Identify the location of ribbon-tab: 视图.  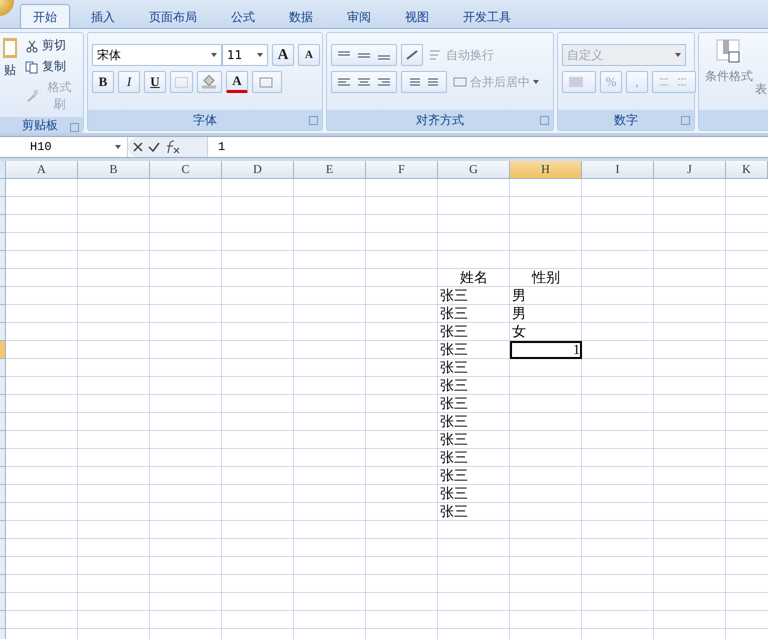
(417, 16).